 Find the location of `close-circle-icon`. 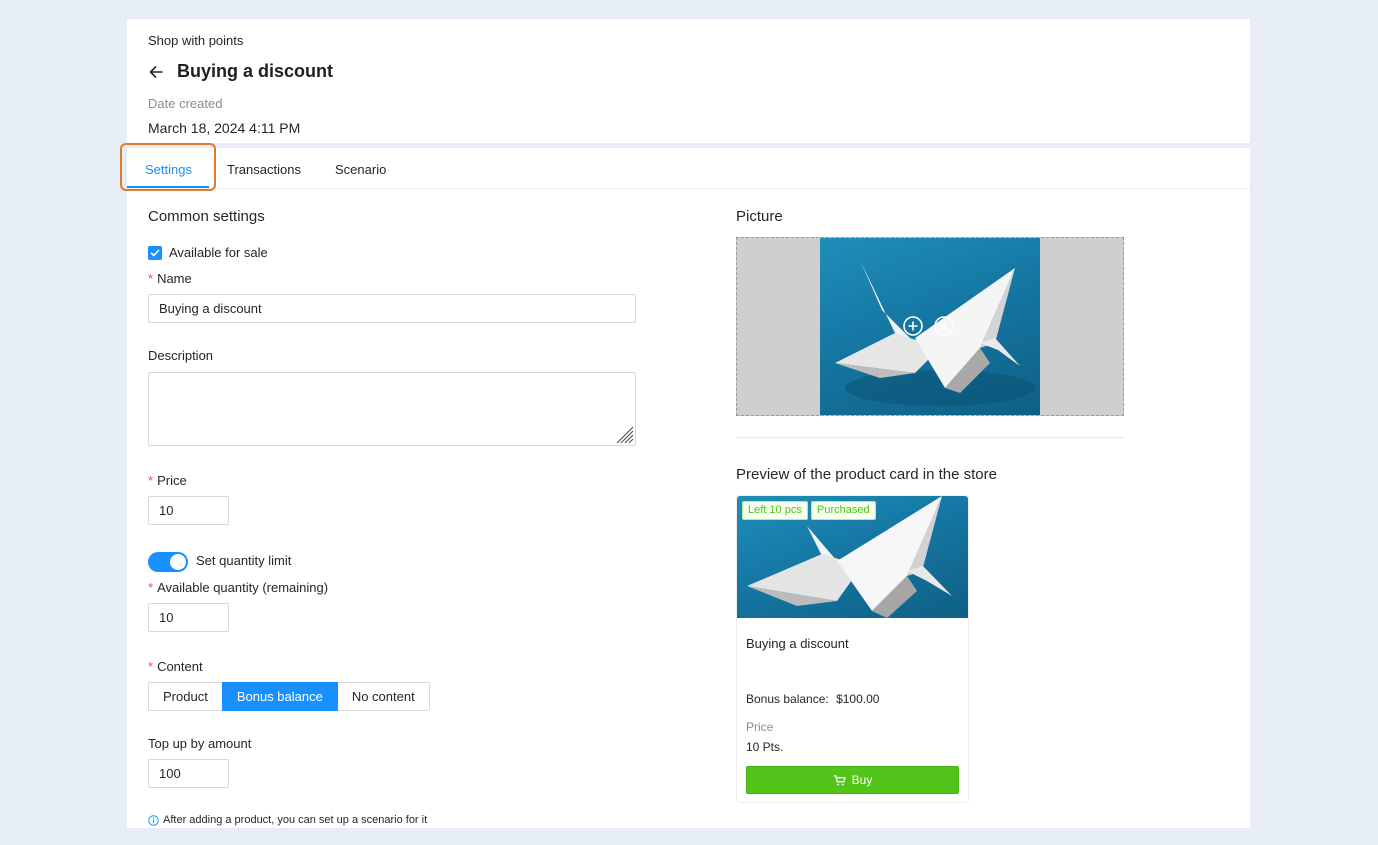

close-circle-icon is located at coordinates (944, 326).